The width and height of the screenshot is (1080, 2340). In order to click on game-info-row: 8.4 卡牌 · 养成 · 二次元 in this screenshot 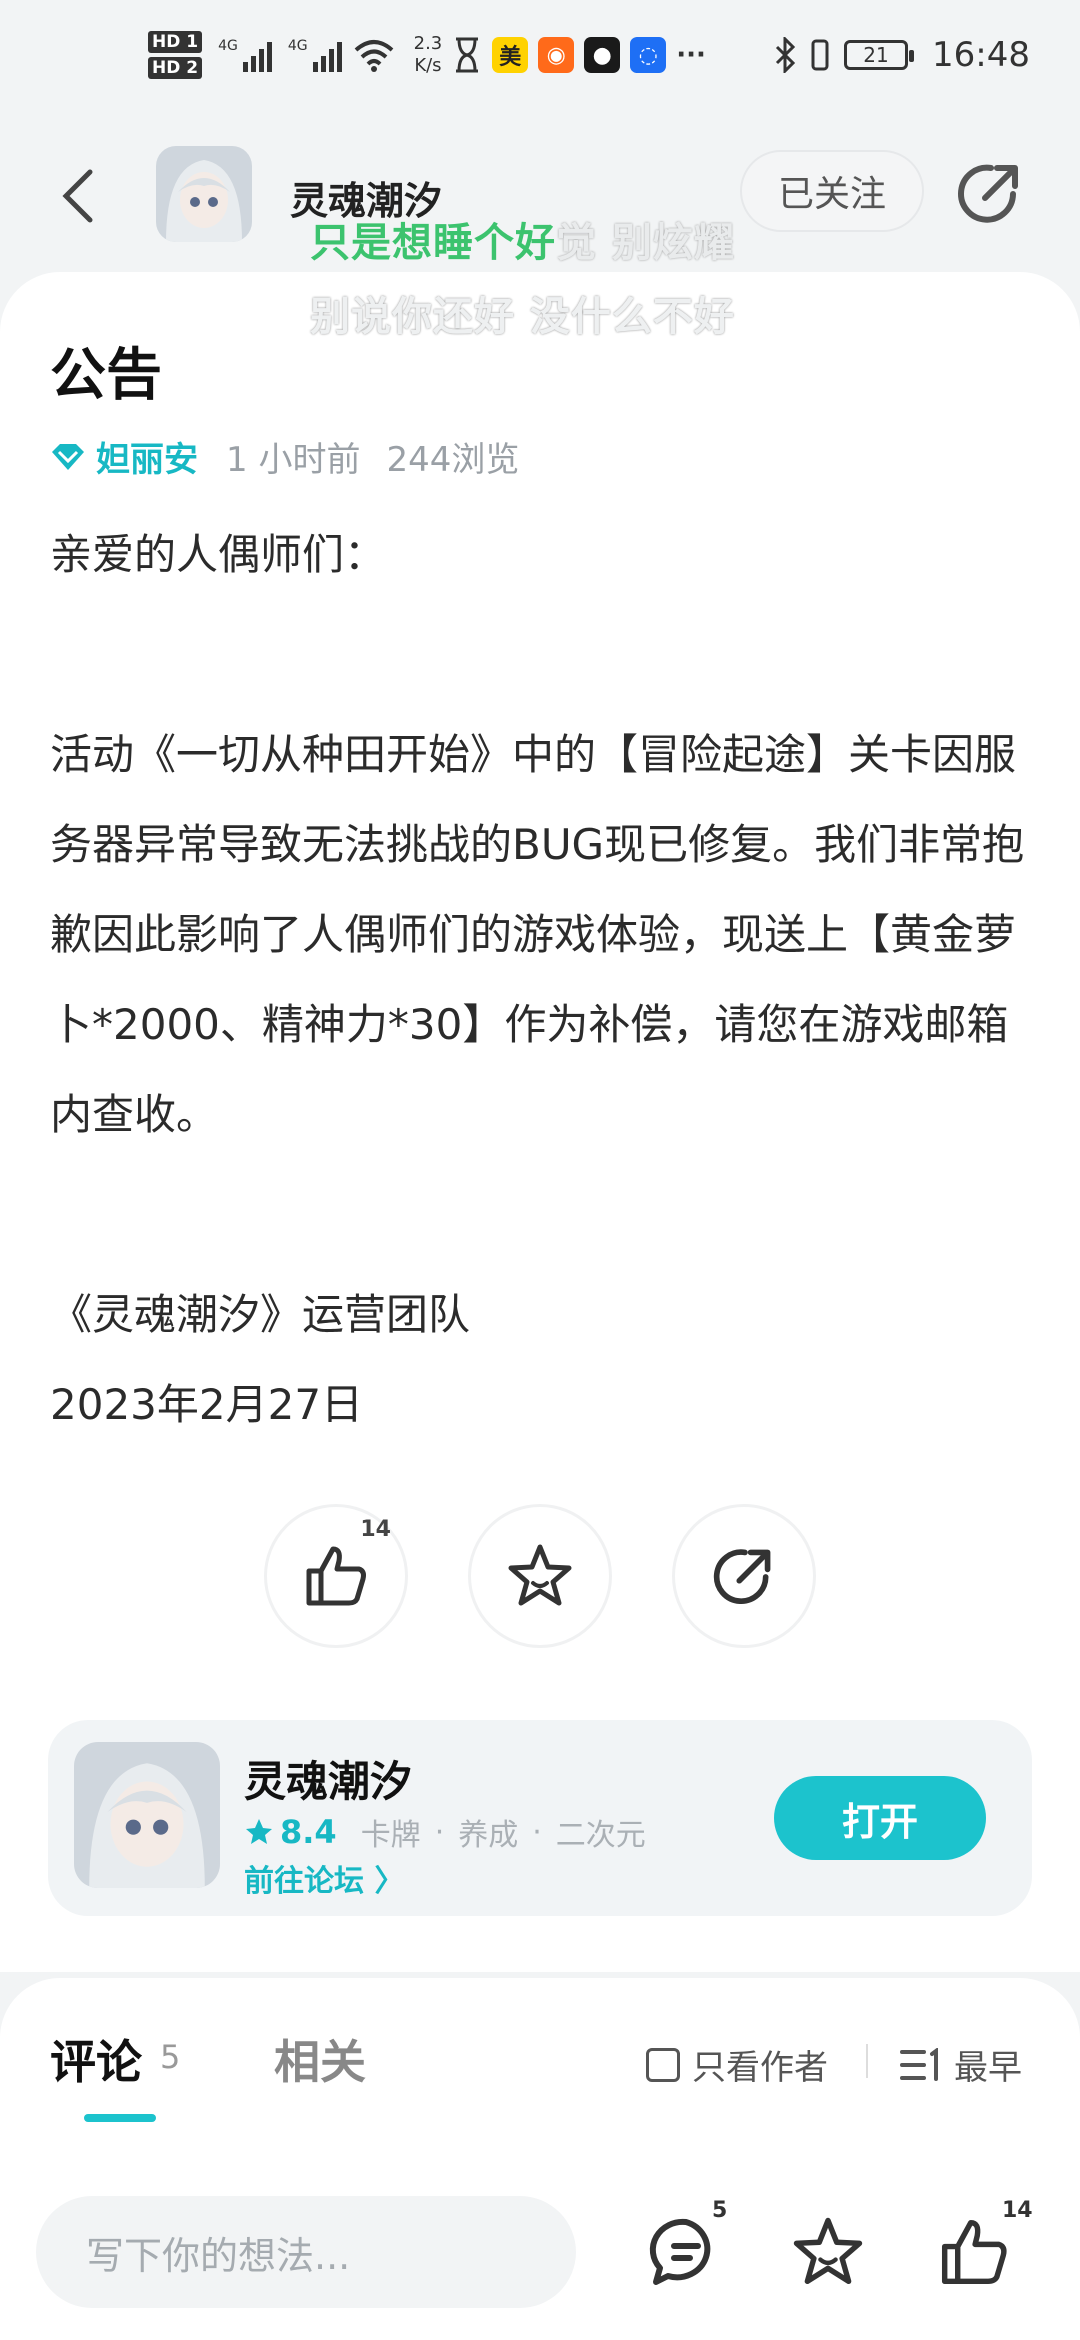, I will do `click(445, 1832)`.